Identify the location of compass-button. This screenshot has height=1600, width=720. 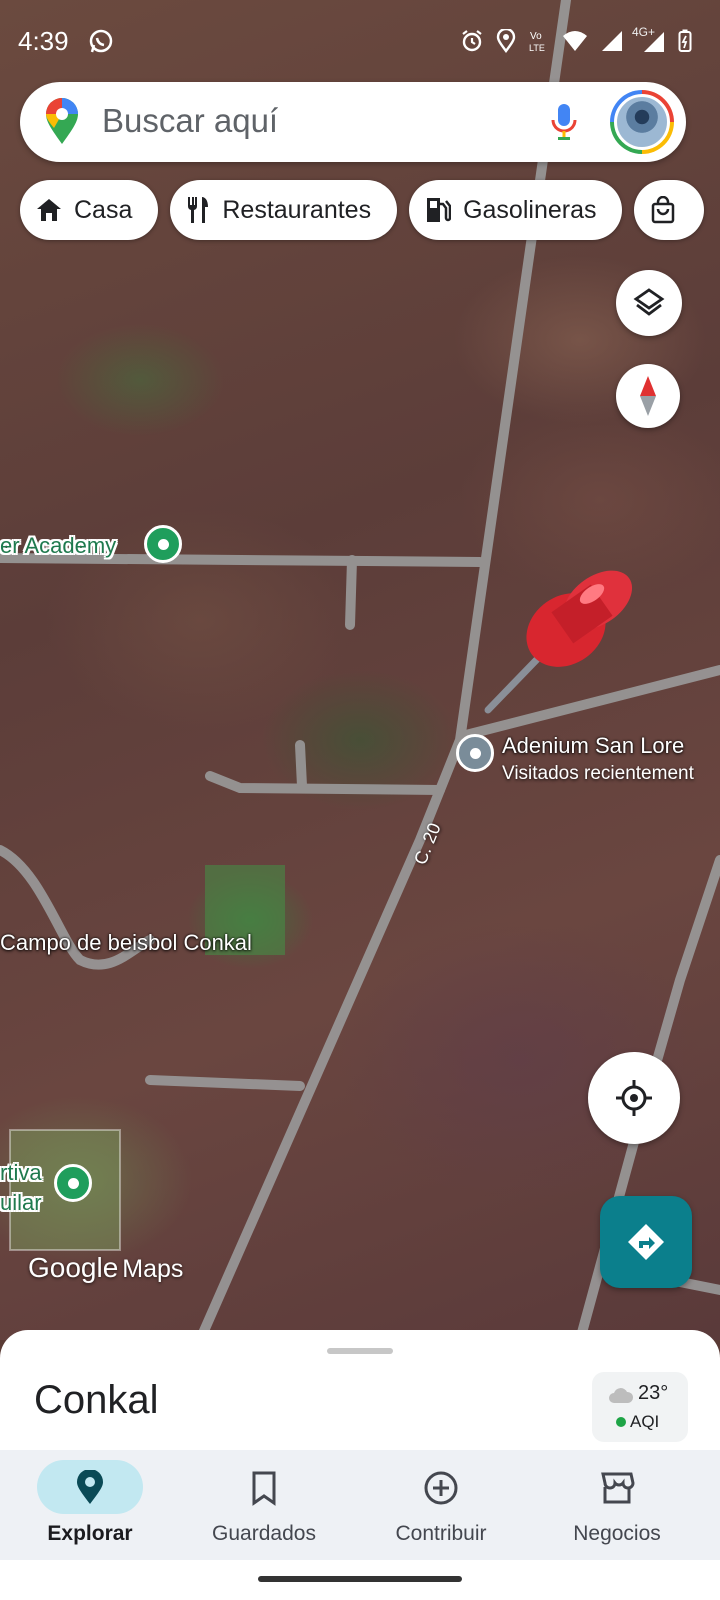
(648, 396).